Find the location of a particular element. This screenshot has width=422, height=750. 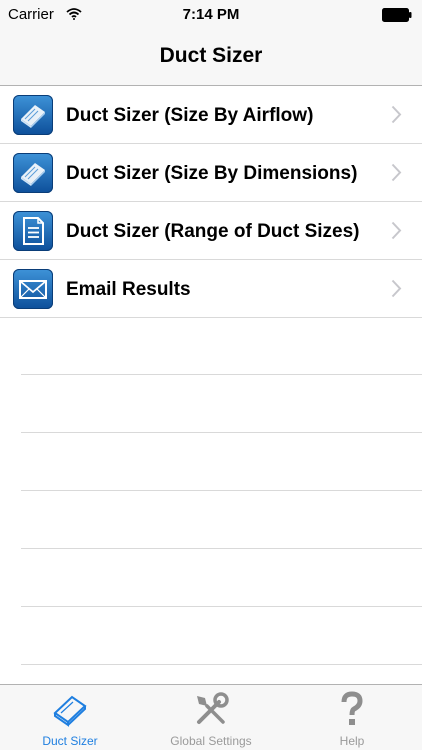

menu-item-size-by-dimensions: Duct Sizer (Size By Dimensions) is located at coordinates (211, 173).